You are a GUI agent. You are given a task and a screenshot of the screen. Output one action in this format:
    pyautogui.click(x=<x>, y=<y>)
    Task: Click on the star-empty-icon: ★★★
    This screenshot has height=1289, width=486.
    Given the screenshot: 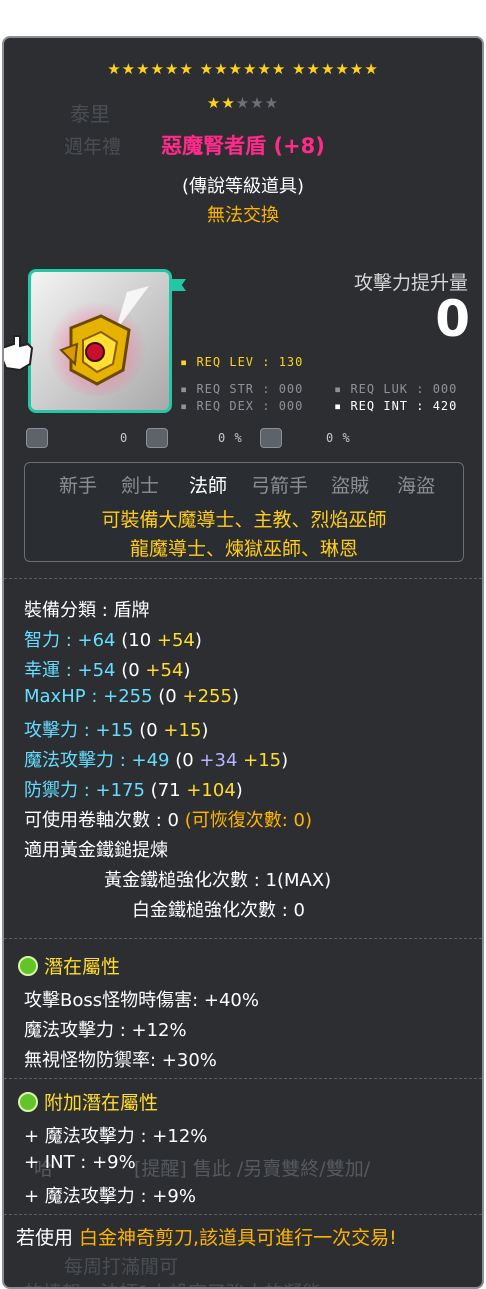 What is the action you would take?
    pyautogui.click(x=257, y=103)
    